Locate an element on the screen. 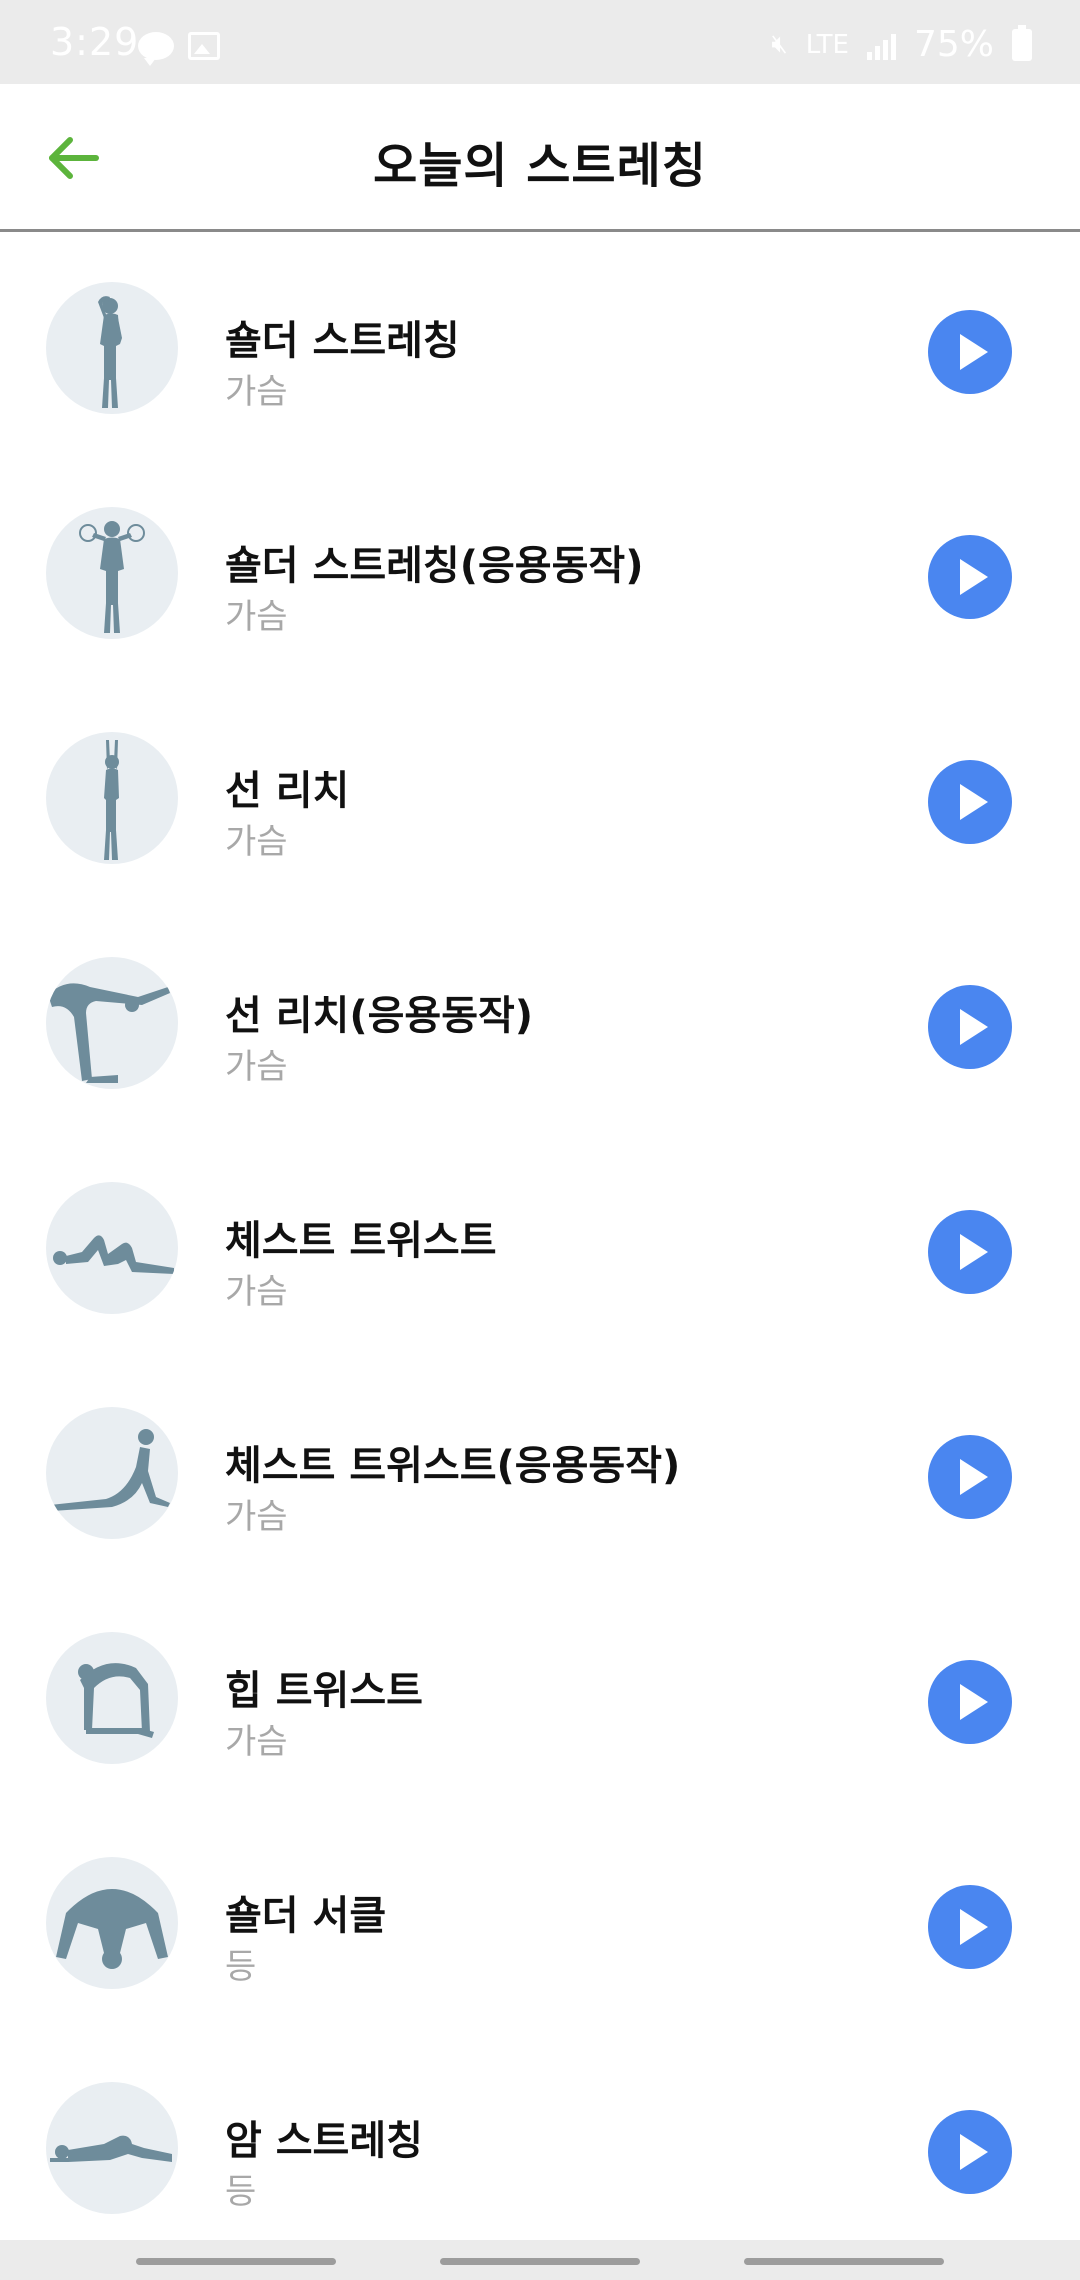  list-item: 체스트 트위스트 가슴 is located at coordinates (540, 1244).